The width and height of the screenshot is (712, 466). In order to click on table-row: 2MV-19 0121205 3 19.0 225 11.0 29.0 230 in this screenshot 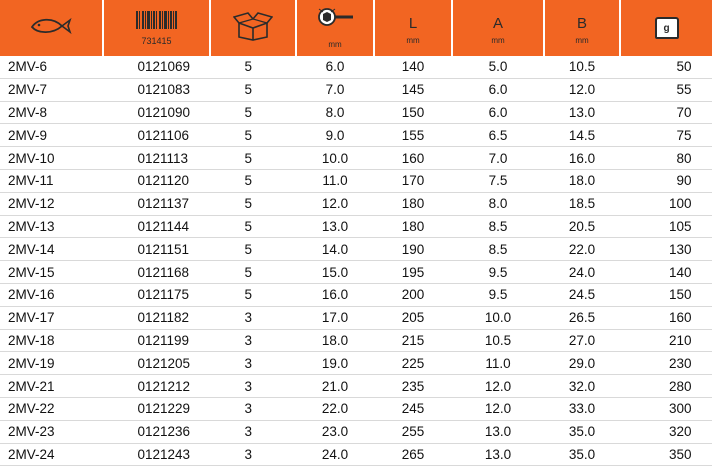, I will do `click(356, 363)`.